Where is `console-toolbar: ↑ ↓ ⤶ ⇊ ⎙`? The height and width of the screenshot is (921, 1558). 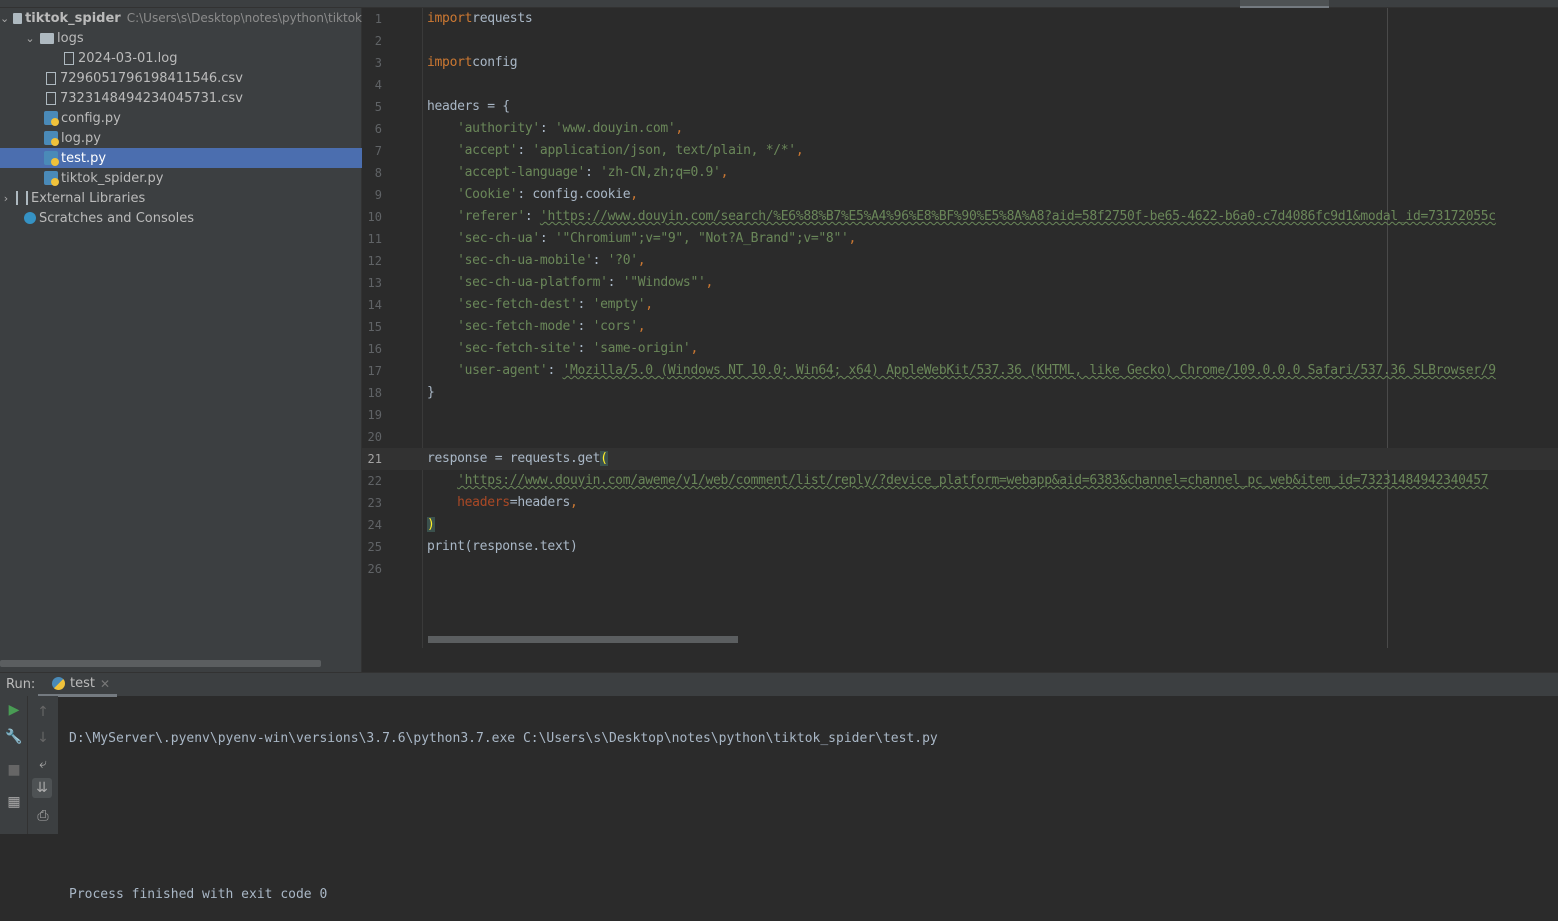
console-toolbar: ↑ ↓ ⤶ ⇊ ⎙ is located at coordinates (43, 765).